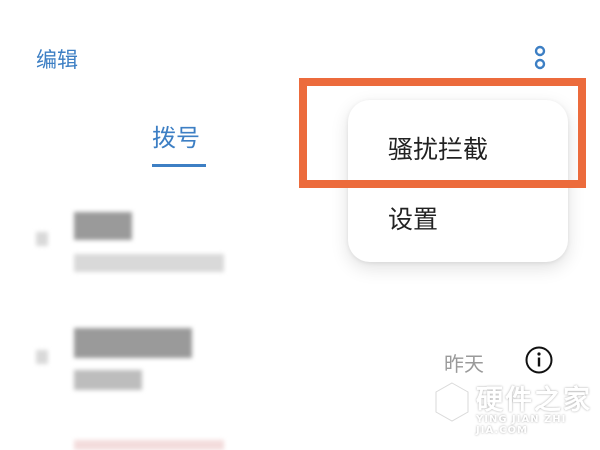  I want to click on watermark-subtitle: YING JIAN ZHI JIA.COM, so click(521, 425).